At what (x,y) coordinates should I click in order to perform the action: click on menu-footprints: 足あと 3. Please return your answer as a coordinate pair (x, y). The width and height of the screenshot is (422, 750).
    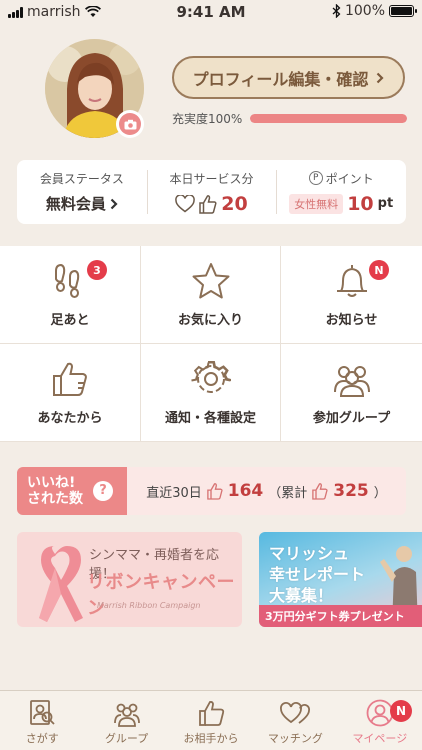
    Looking at the image, I should click on (70, 295).